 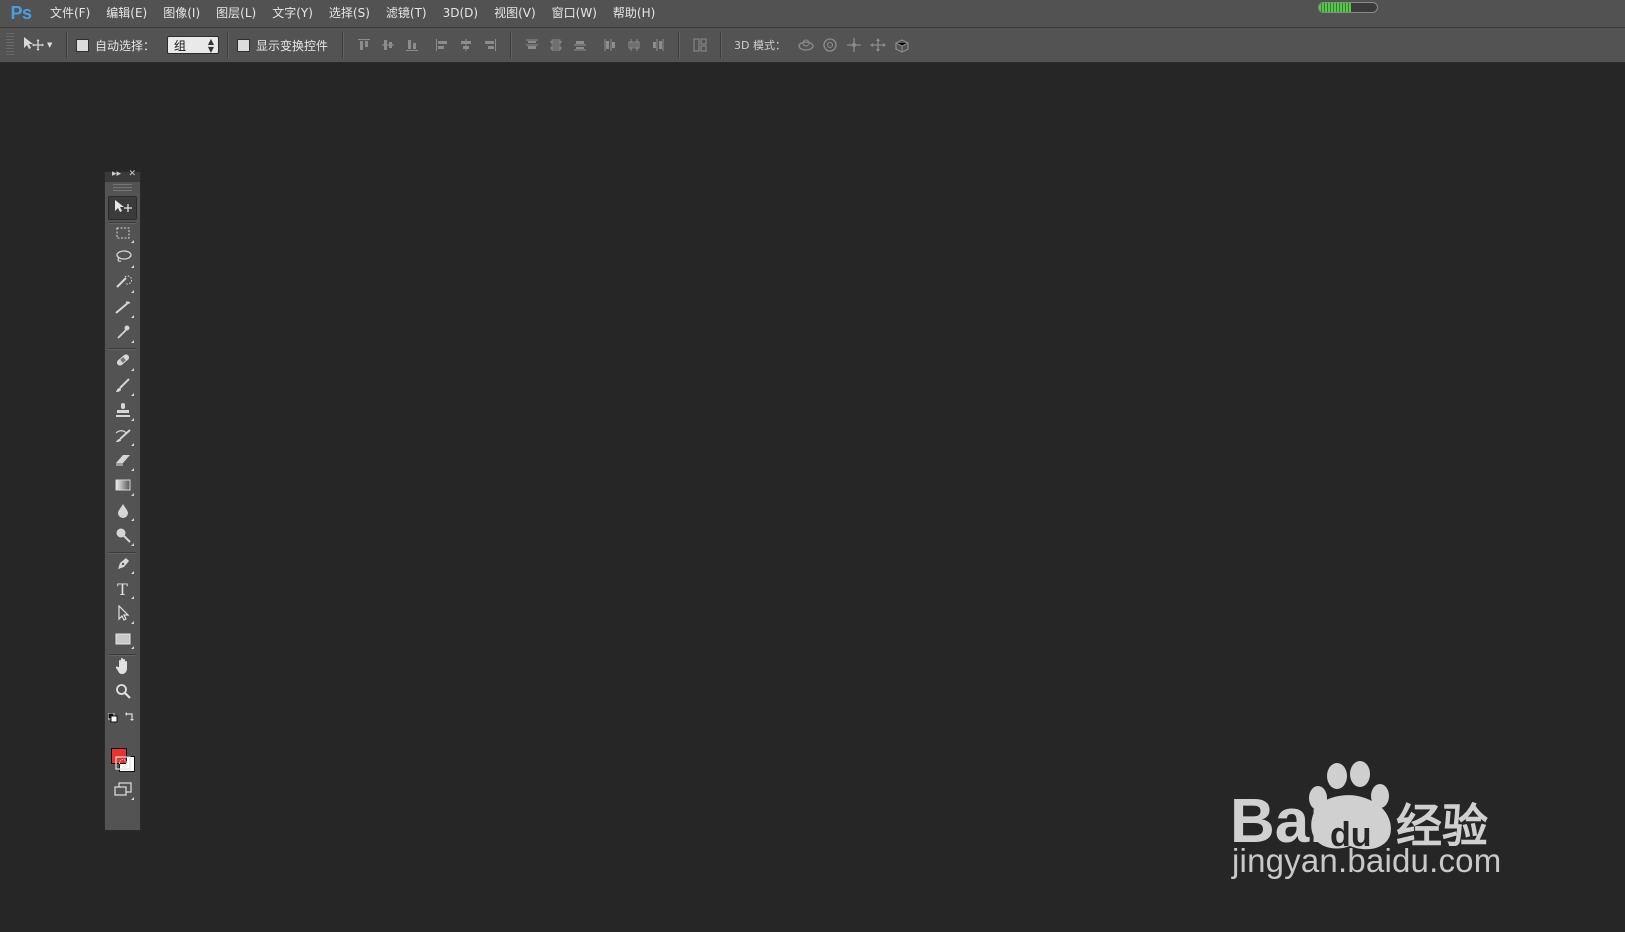 I want to click on screen-mode-icon, so click(x=122, y=791).